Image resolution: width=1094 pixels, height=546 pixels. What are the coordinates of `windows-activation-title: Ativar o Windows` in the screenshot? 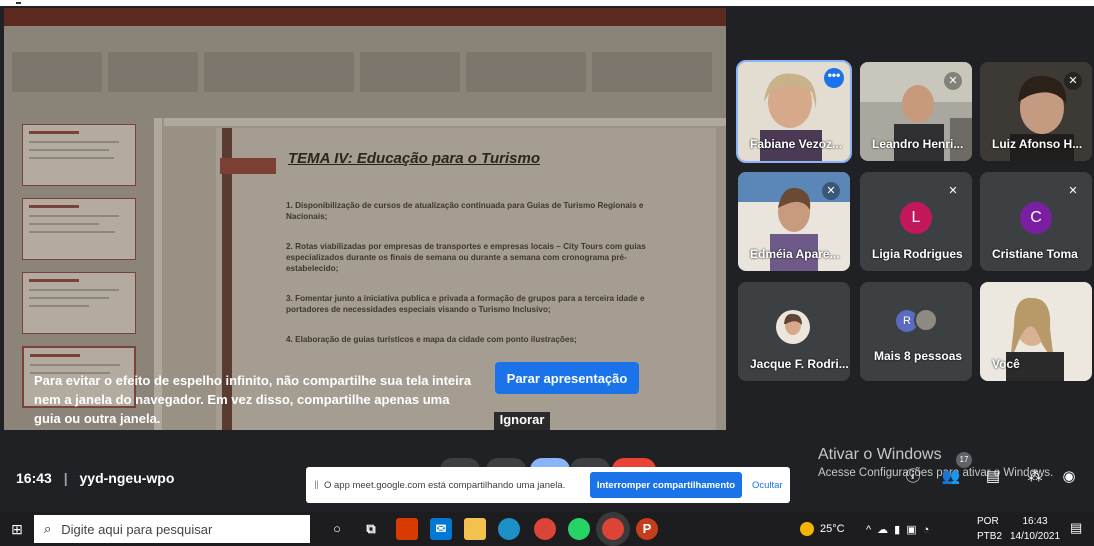 It's located at (880, 454).